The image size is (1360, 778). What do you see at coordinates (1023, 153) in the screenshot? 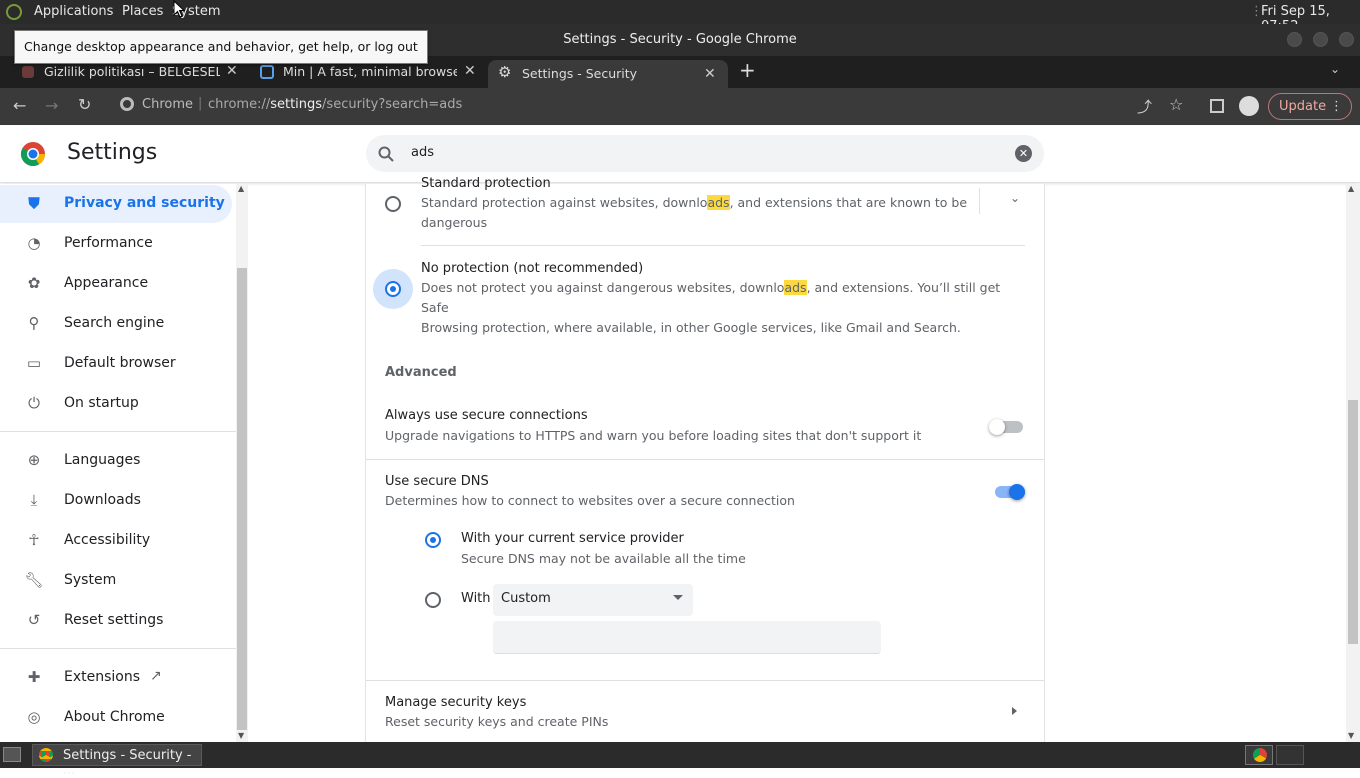
I see `clear-search-icon: ✕` at bounding box center [1023, 153].